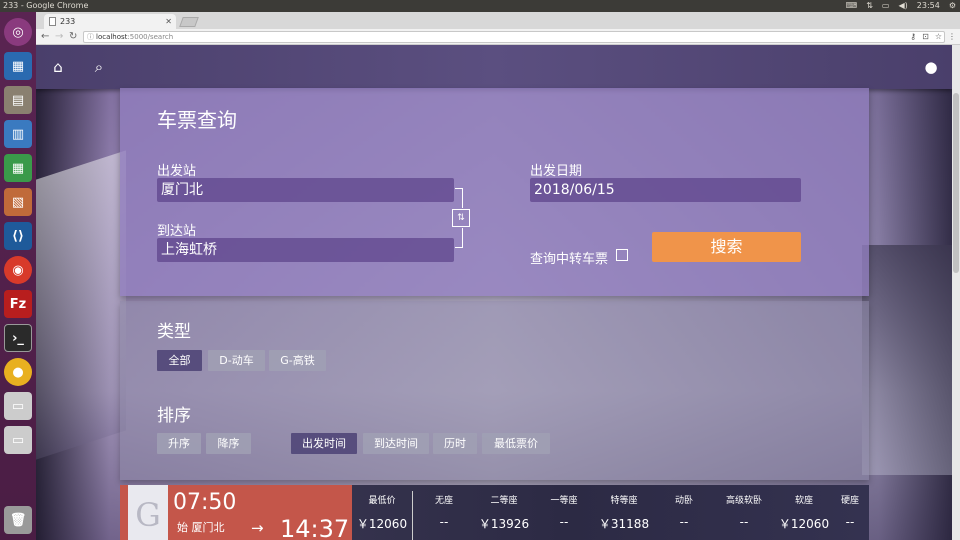 The image size is (960, 540). Describe the element at coordinates (18, 338) in the screenshot. I see `terminal-icon: ›_` at that location.